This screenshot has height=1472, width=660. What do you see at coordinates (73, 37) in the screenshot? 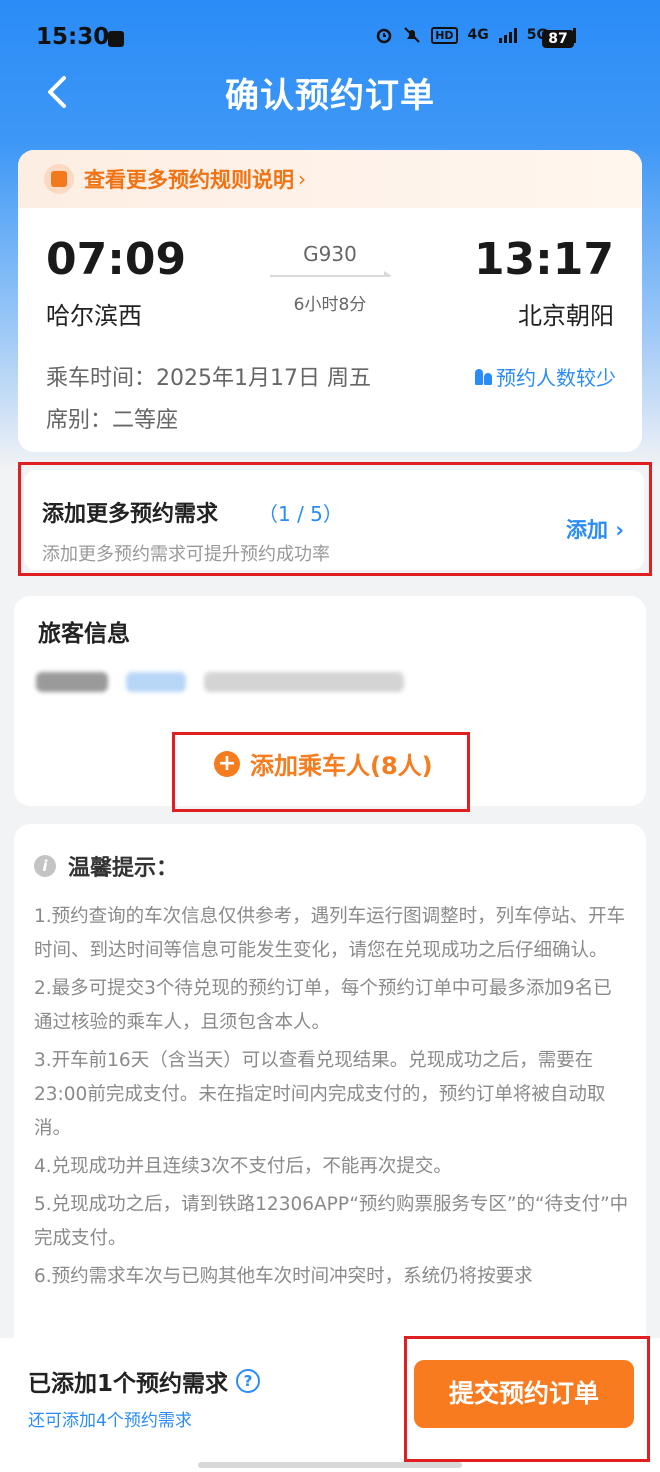
I see `status-time: 15:30` at bounding box center [73, 37].